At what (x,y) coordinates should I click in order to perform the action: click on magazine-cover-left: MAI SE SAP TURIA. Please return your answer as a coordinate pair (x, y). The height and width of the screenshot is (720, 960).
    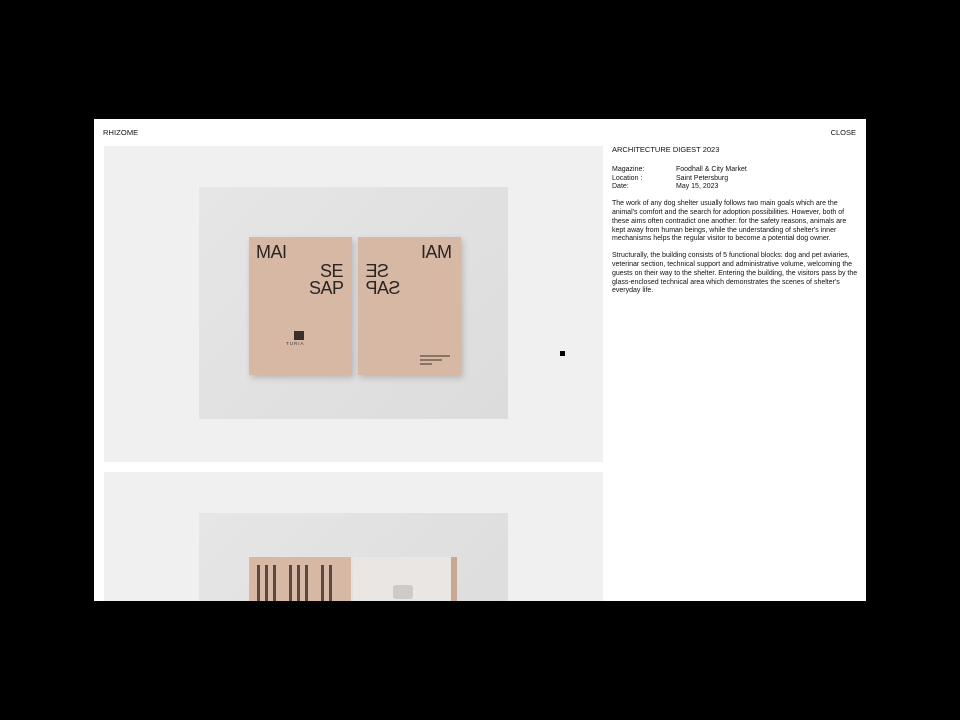
    Looking at the image, I should click on (300, 306).